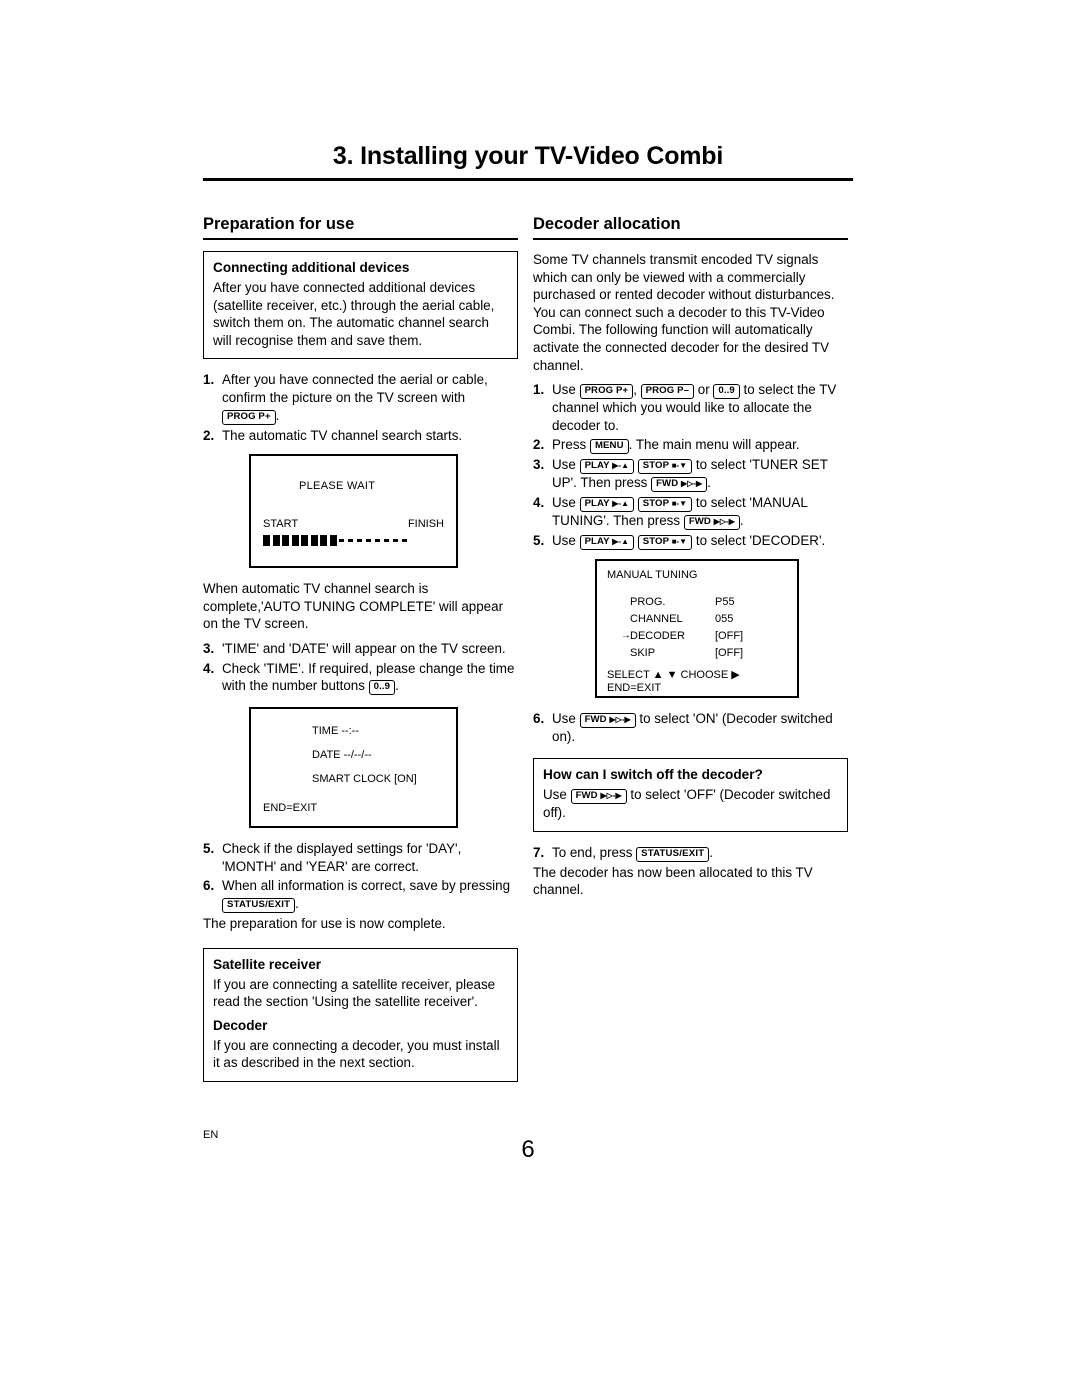 Image resolution: width=1080 pixels, height=1397 pixels. Describe the element at coordinates (539, 852) in the screenshot. I see `step-number: 7.` at that location.